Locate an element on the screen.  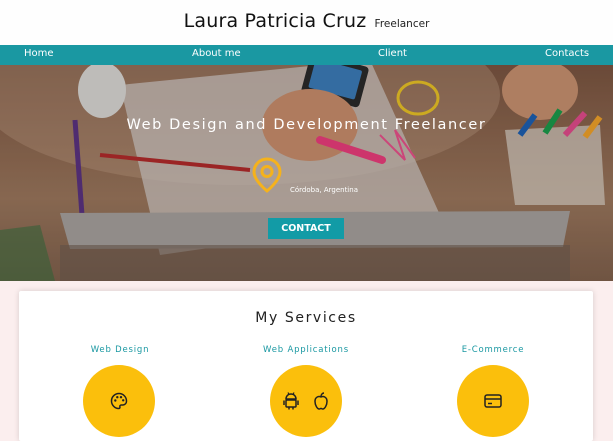
site-header: Laura Patricia Cruz Freelancer is located at coordinates (306, 22).